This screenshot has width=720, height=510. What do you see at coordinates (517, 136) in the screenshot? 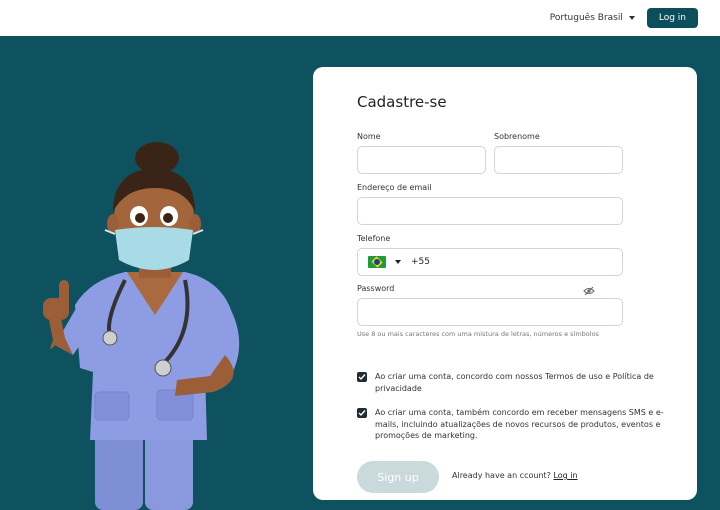
I see `last-name-label: Sobrenome` at bounding box center [517, 136].